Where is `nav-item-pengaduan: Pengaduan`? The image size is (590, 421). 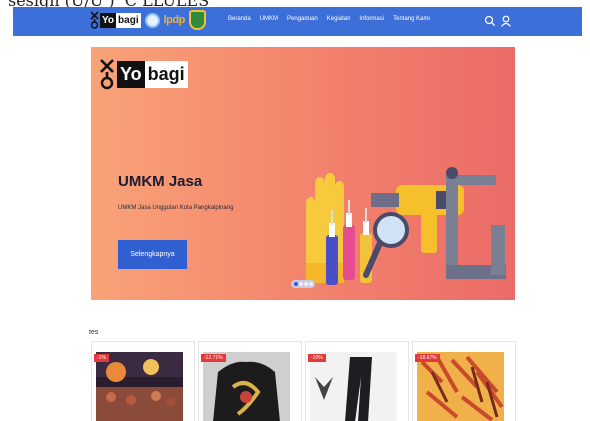 nav-item-pengaduan: Pengaduan is located at coordinates (302, 19).